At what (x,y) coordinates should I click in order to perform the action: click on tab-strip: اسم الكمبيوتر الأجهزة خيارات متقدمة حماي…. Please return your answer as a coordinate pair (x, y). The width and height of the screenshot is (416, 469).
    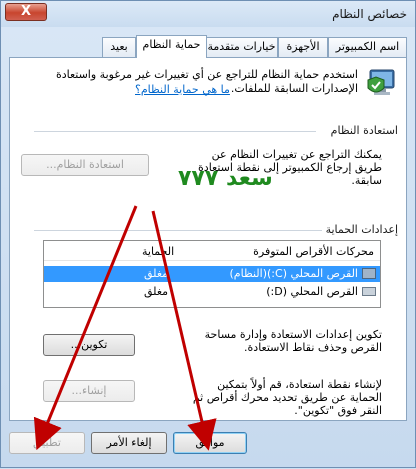
    Looking at the image, I should click on (208, 46).